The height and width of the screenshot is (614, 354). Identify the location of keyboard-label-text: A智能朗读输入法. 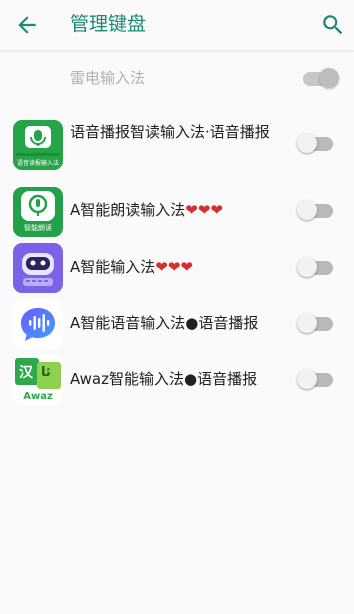
(128, 210).